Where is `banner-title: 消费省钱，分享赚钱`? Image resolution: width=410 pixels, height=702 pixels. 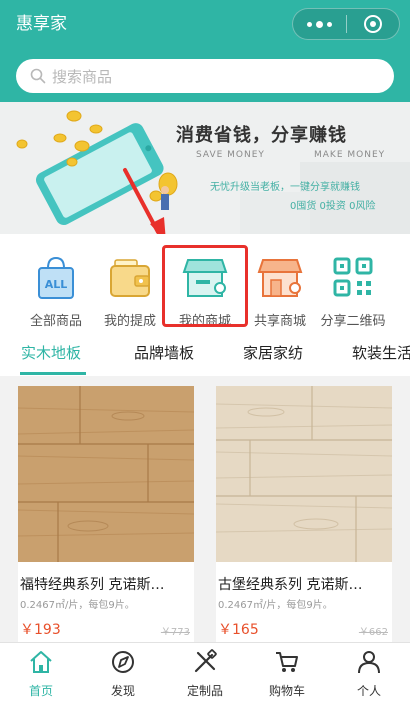
banner-title: 消费省钱，分享赚钱 is located at coordinates (261, 135).